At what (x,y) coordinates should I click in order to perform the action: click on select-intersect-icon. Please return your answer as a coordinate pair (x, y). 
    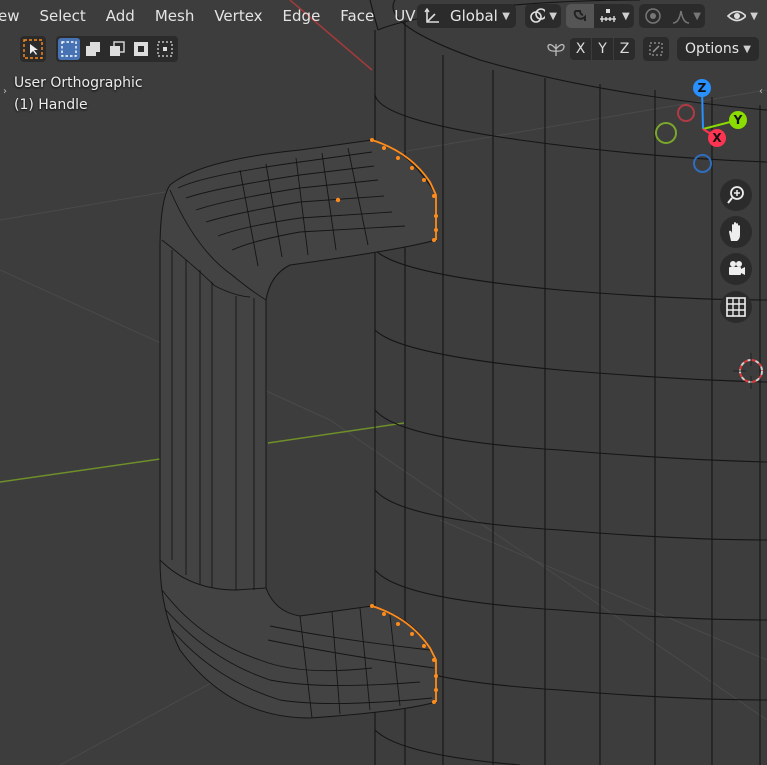
    Looking at the image, I should click on (165, 49).